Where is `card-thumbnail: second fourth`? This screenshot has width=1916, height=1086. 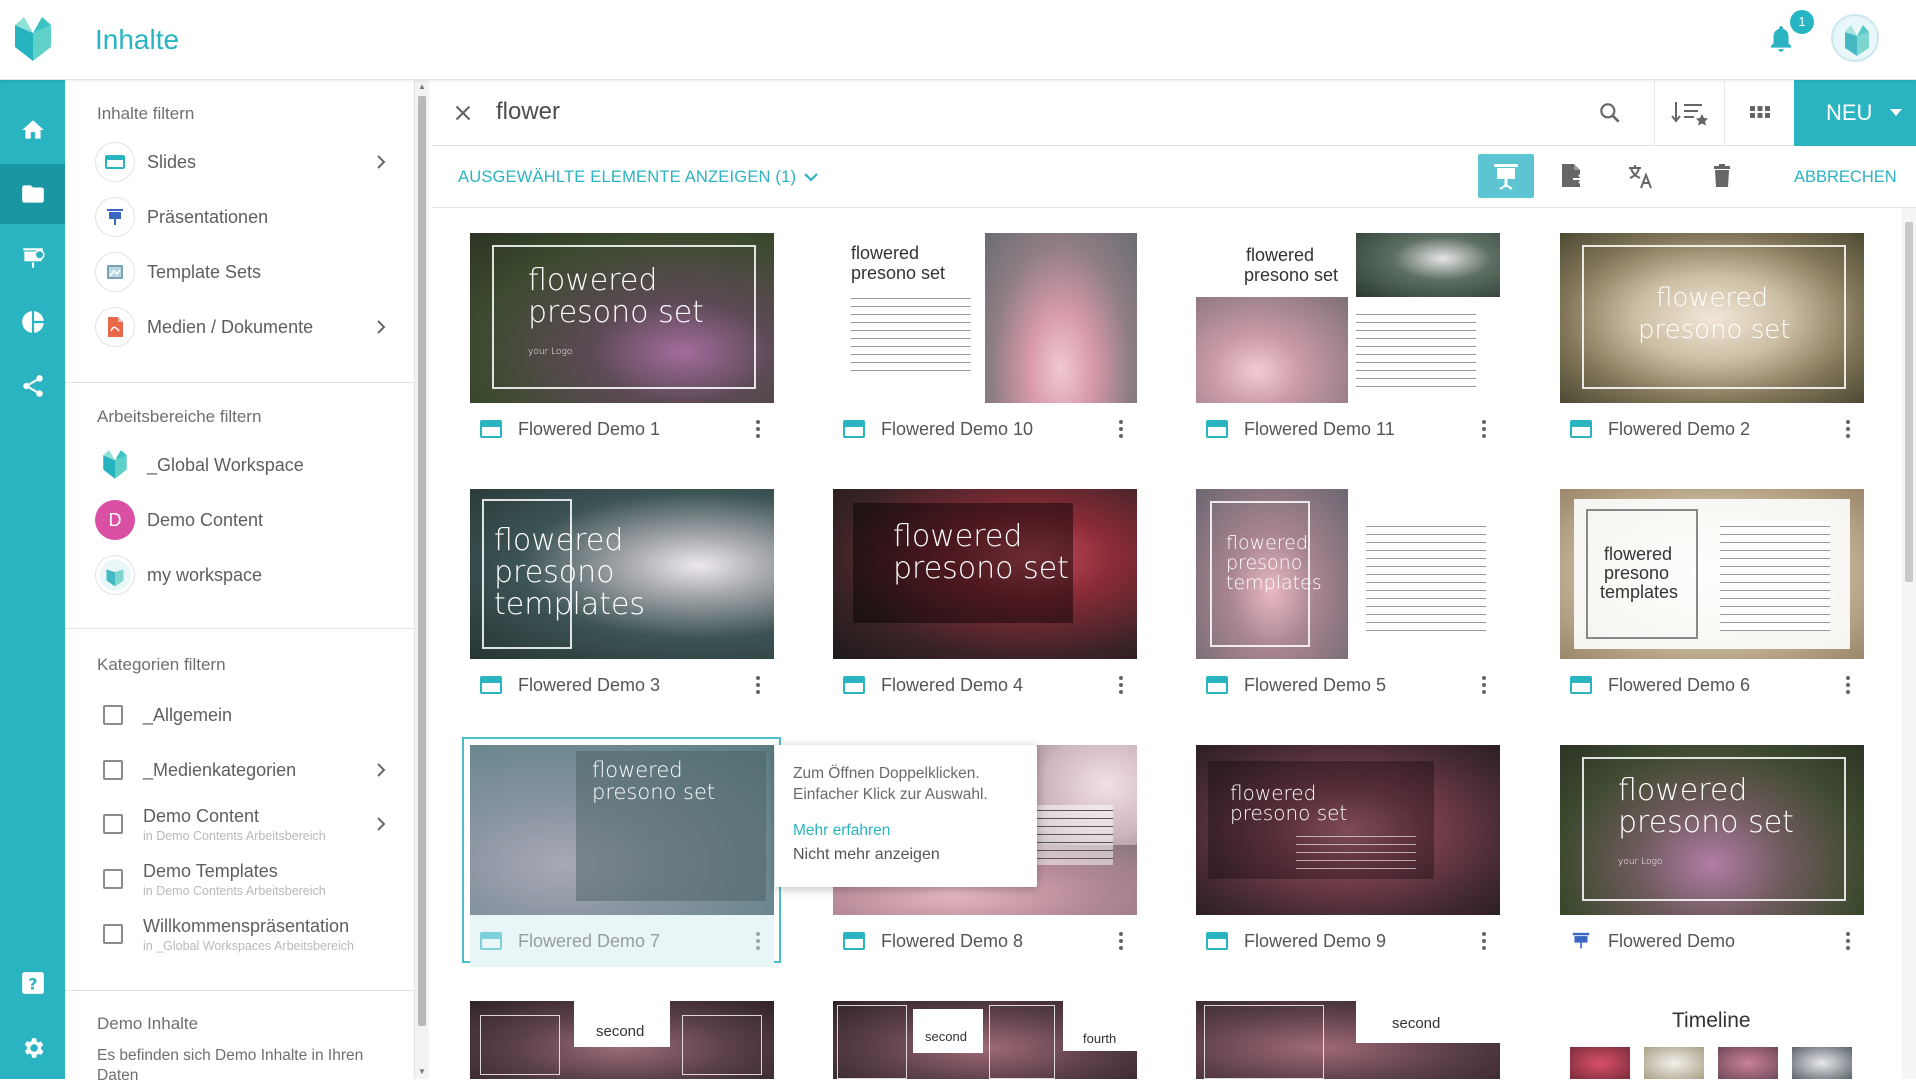 card-thumbnail: second fourth is located at coordinates (985, 1040).